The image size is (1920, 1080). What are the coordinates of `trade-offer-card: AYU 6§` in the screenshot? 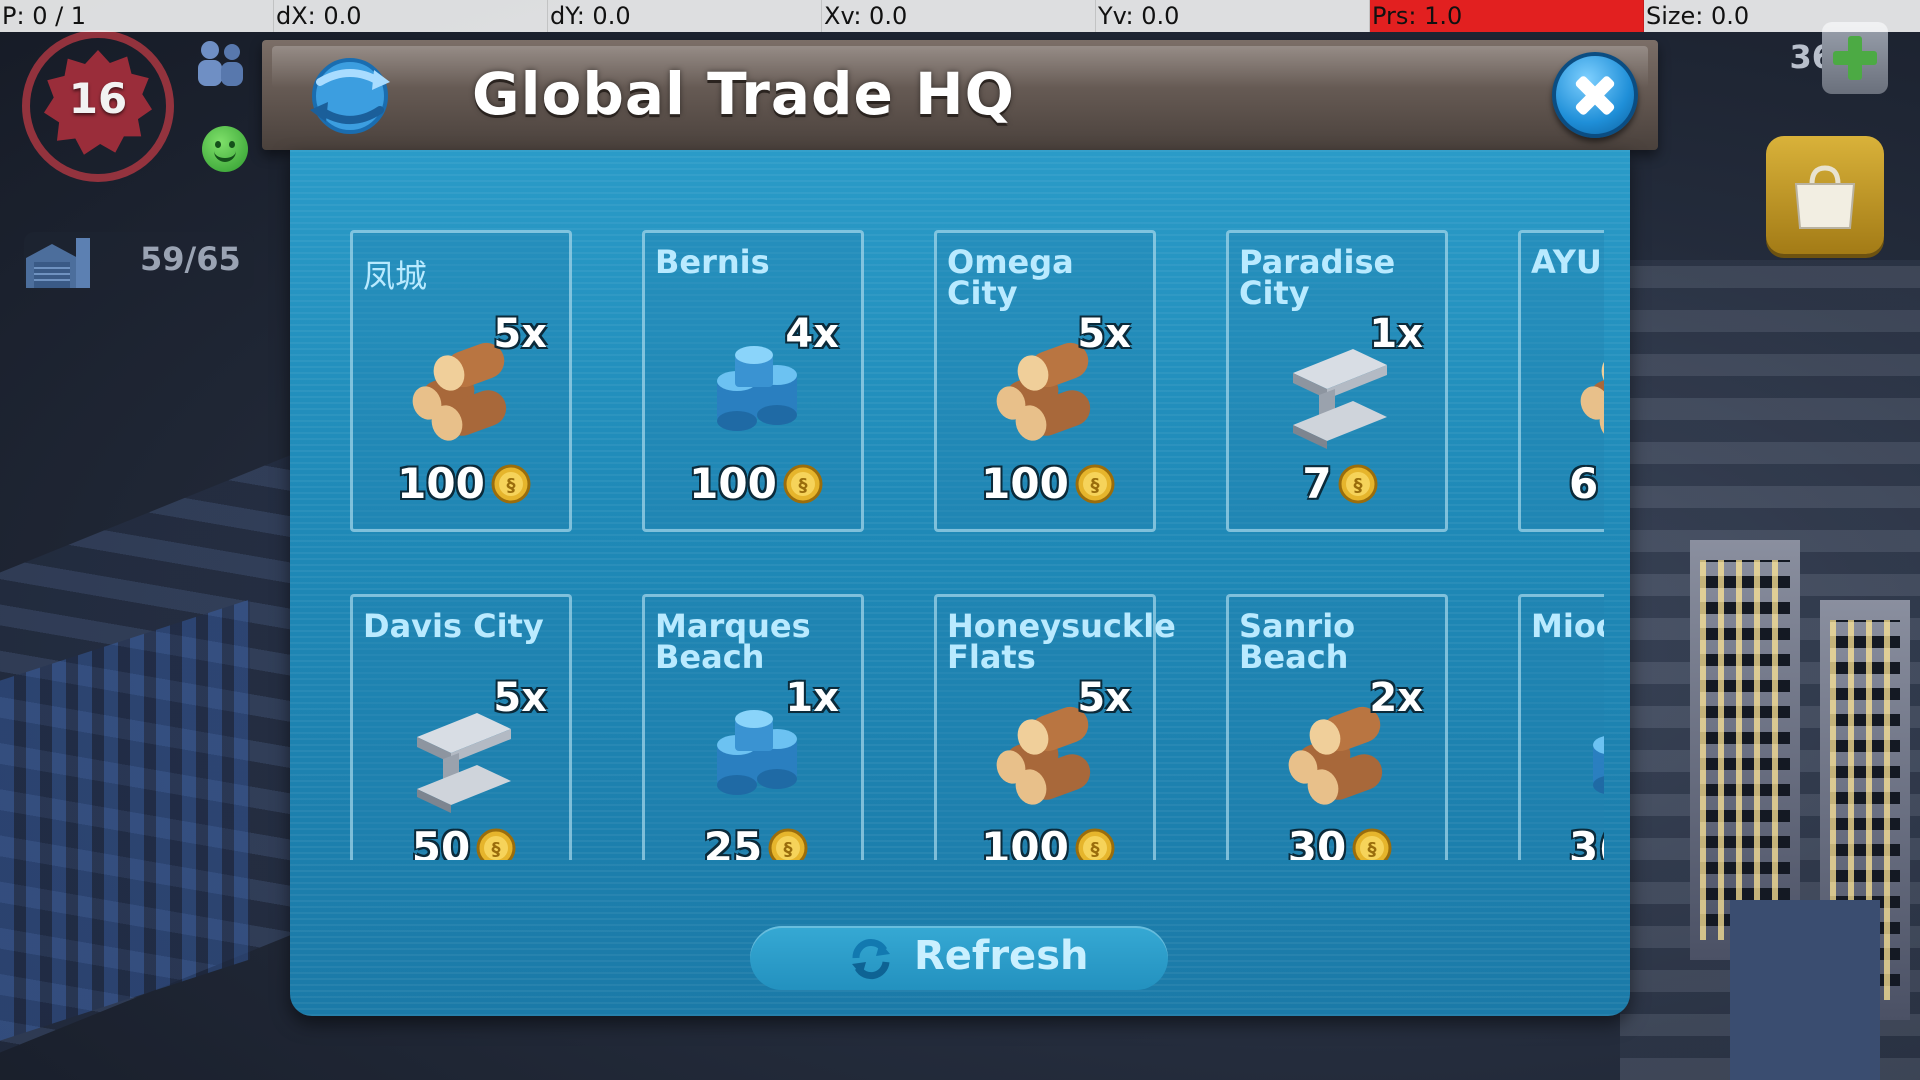 It's located at (1561, 381).